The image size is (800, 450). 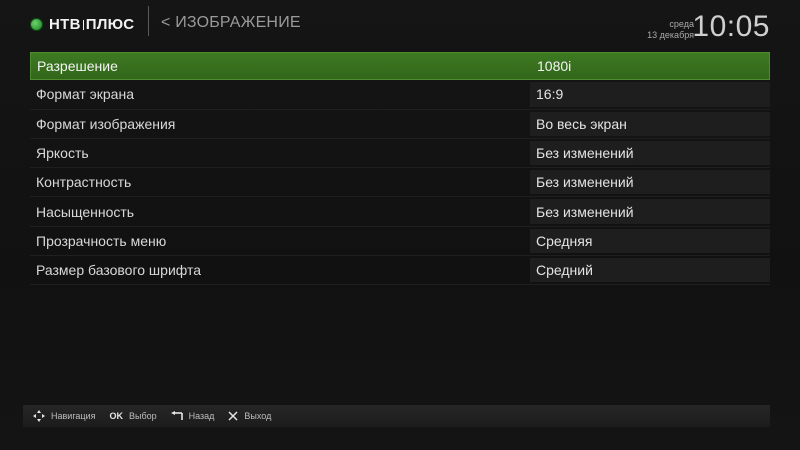 I want to click on header-divider, so click(x=148, y=21).